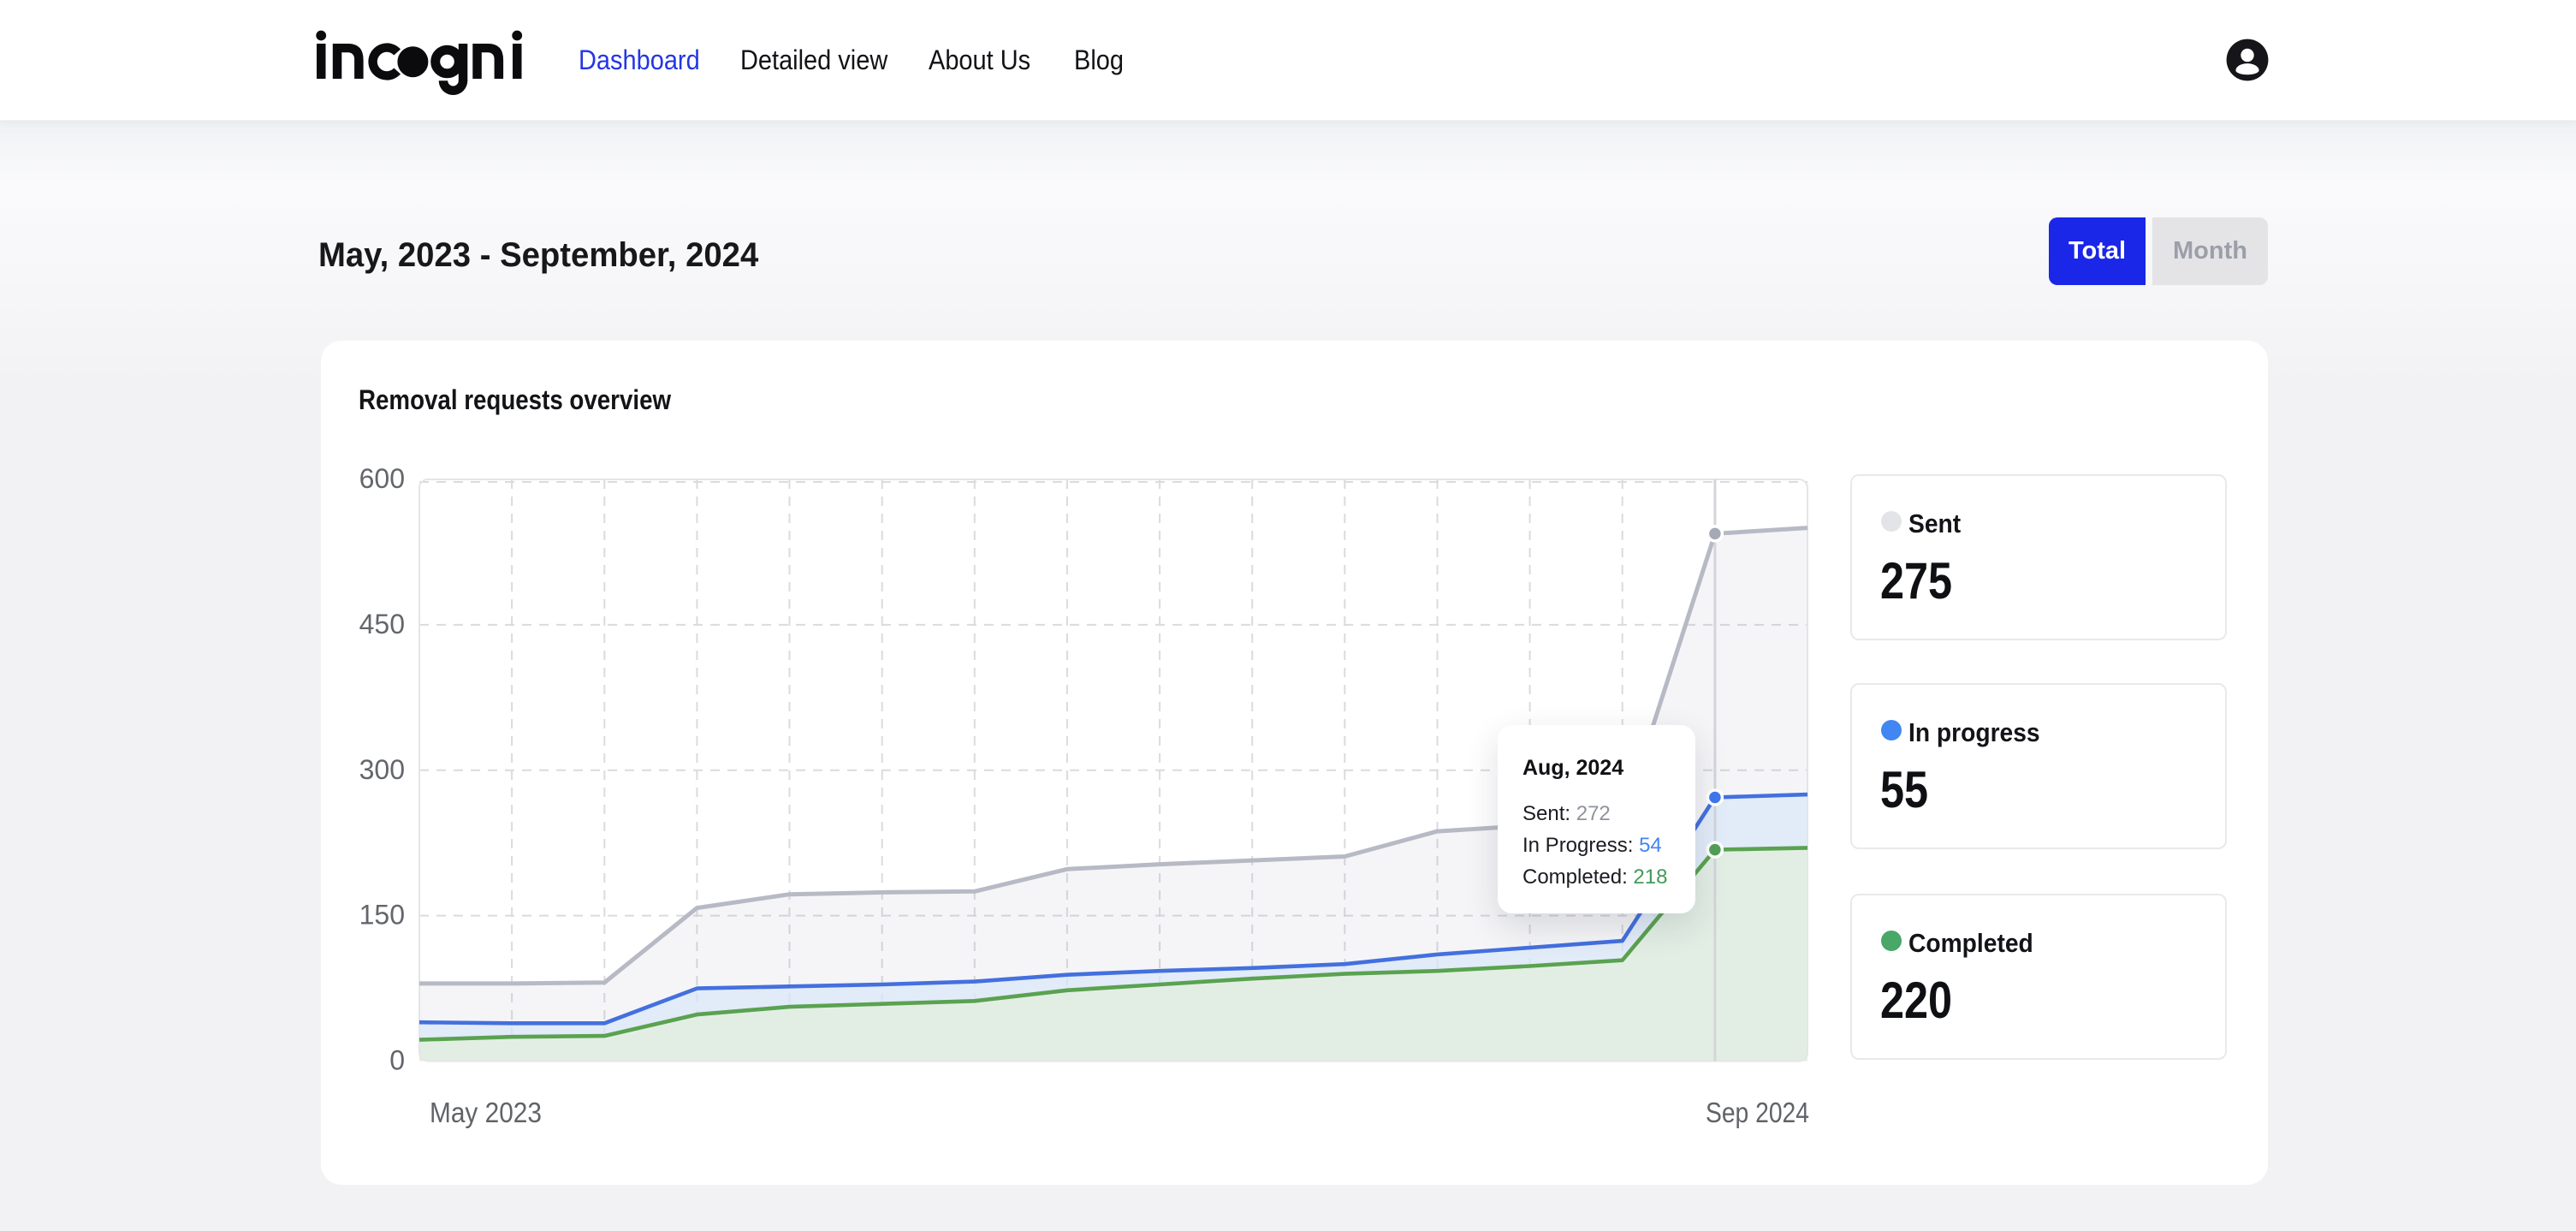  I want to click on svg-text: Sep 2024, so click(1757, 1113).